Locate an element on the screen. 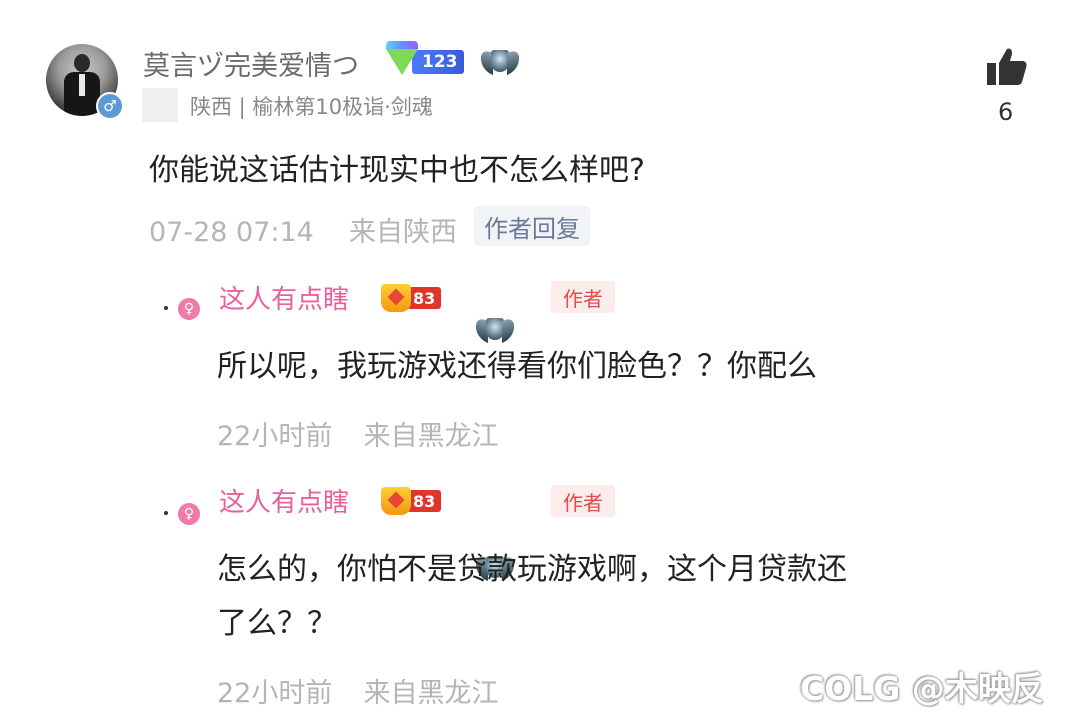 This screenshot has width=1080, height=727. from-location: 来自陕西 is located at coordinates (403, 232).